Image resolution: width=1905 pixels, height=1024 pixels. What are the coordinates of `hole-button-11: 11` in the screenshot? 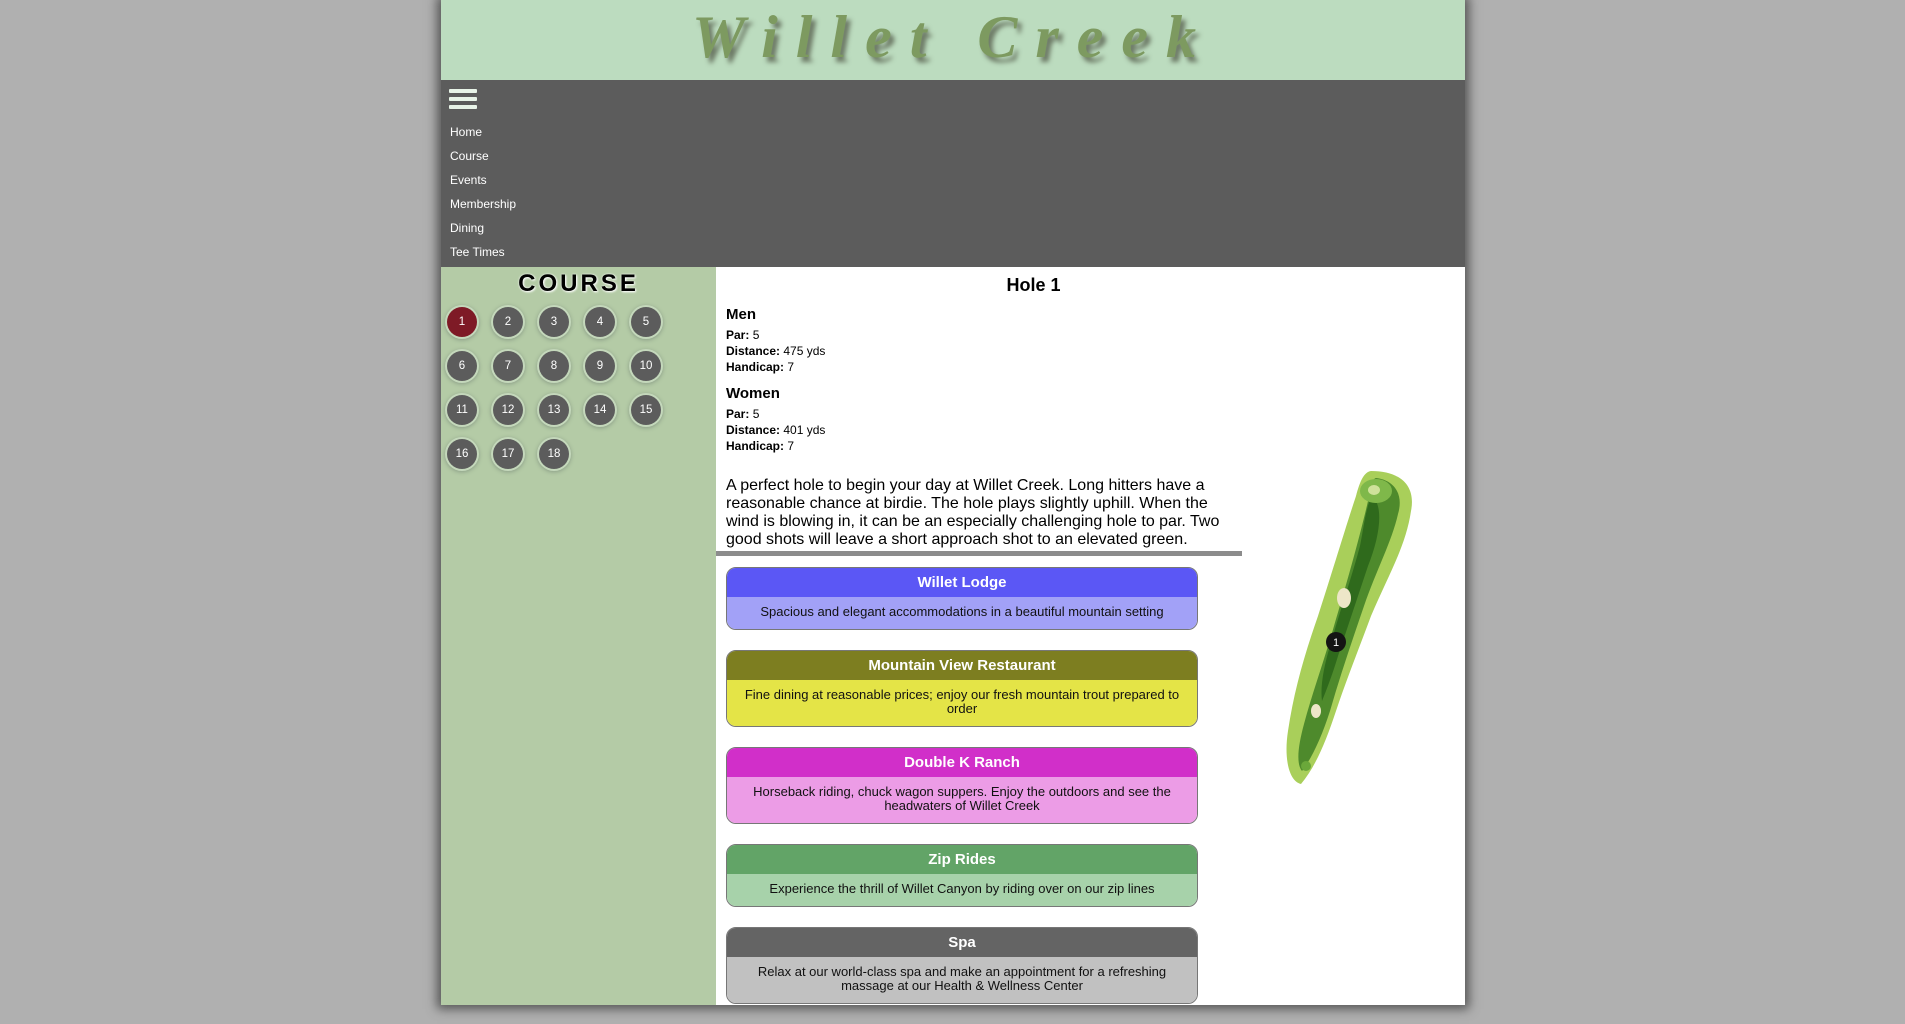 It's located at (462, 410).